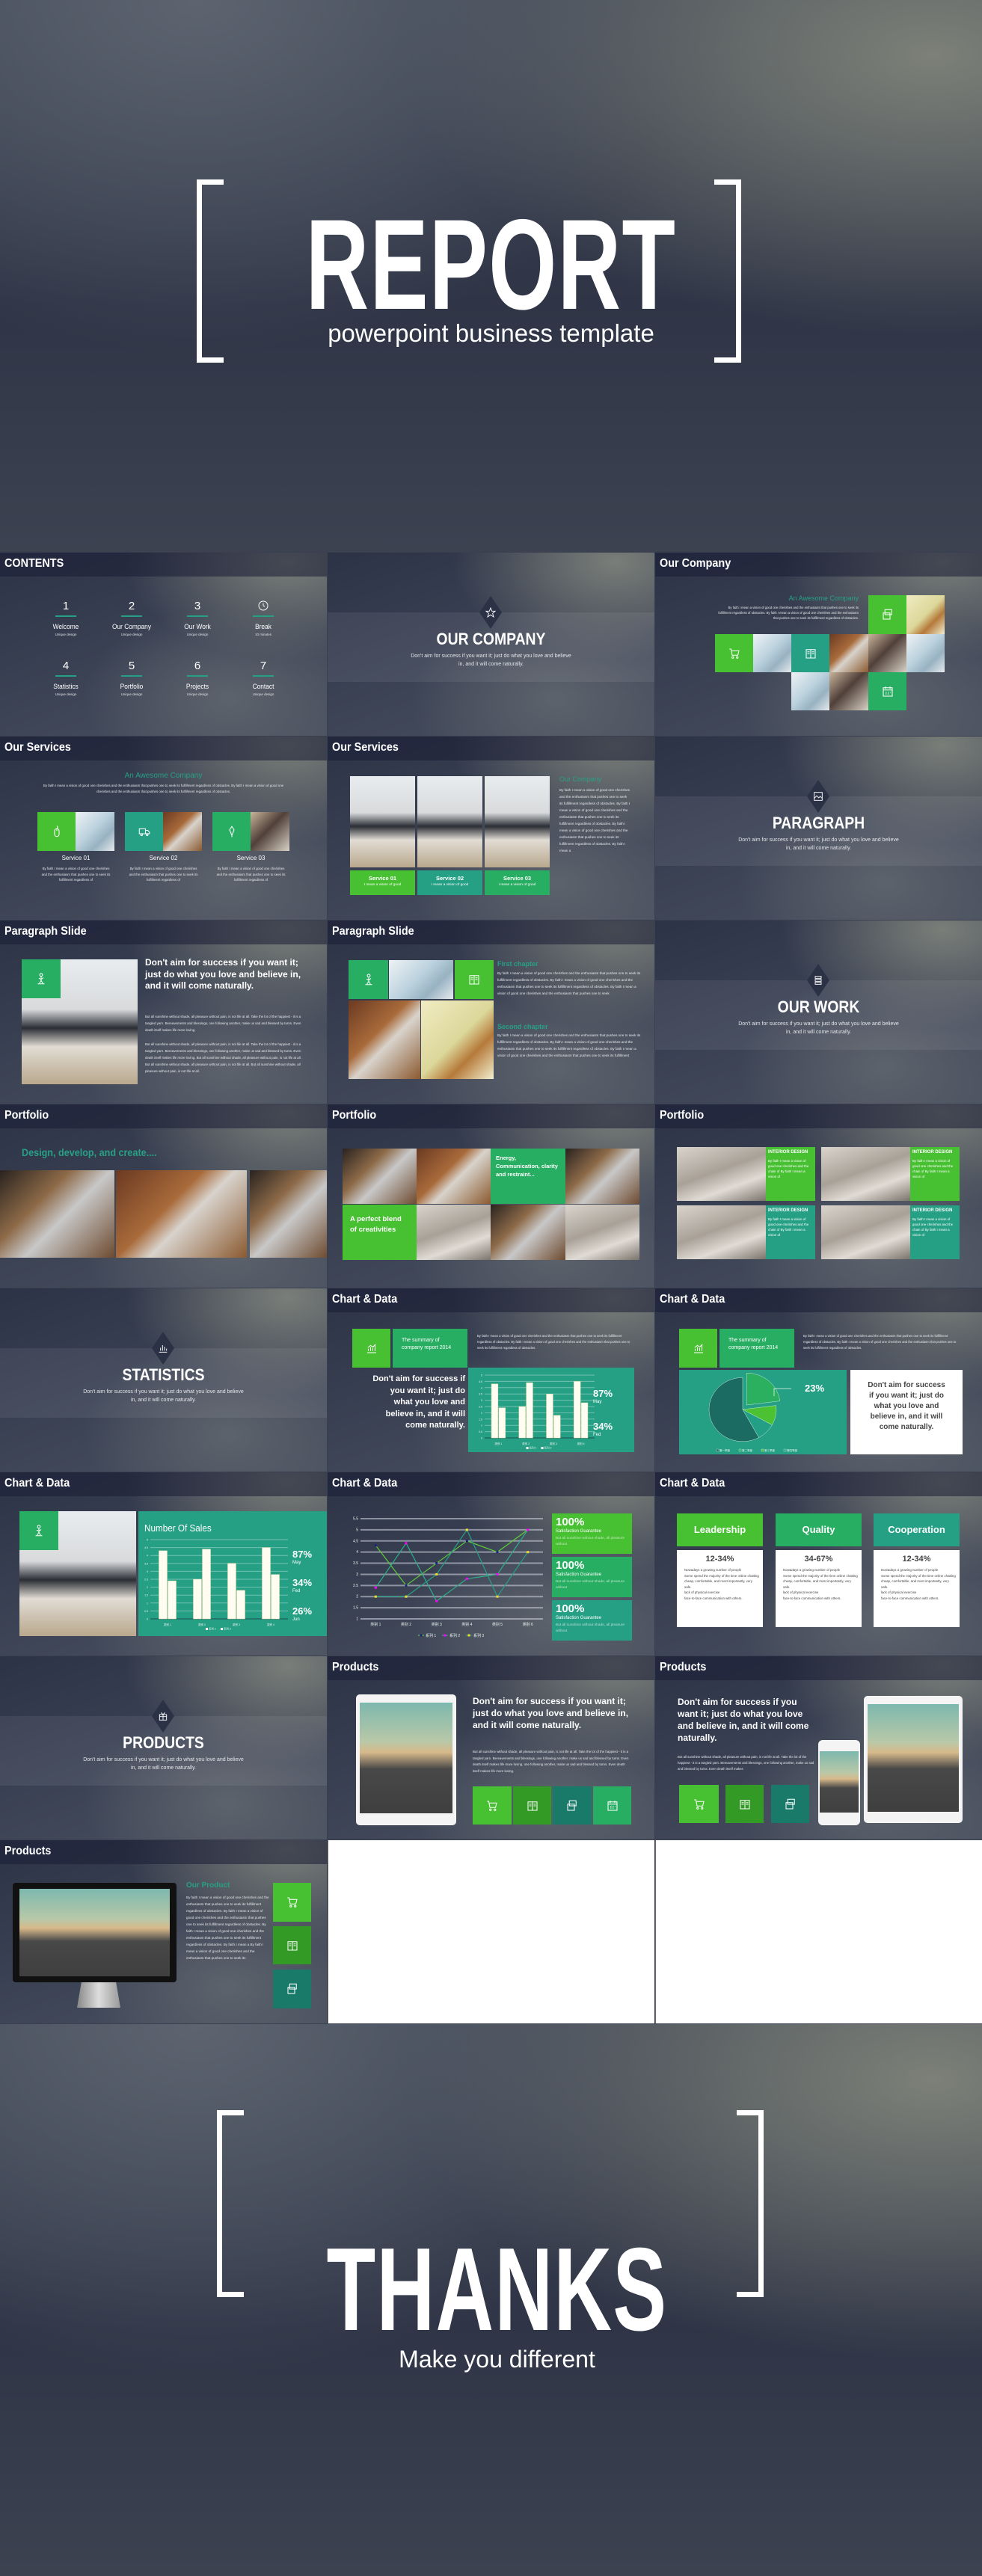  What do you see at coordinates (436, 1563) in the screenshot?
I see `marker-系列 1` at bounding box center [436, 1563].